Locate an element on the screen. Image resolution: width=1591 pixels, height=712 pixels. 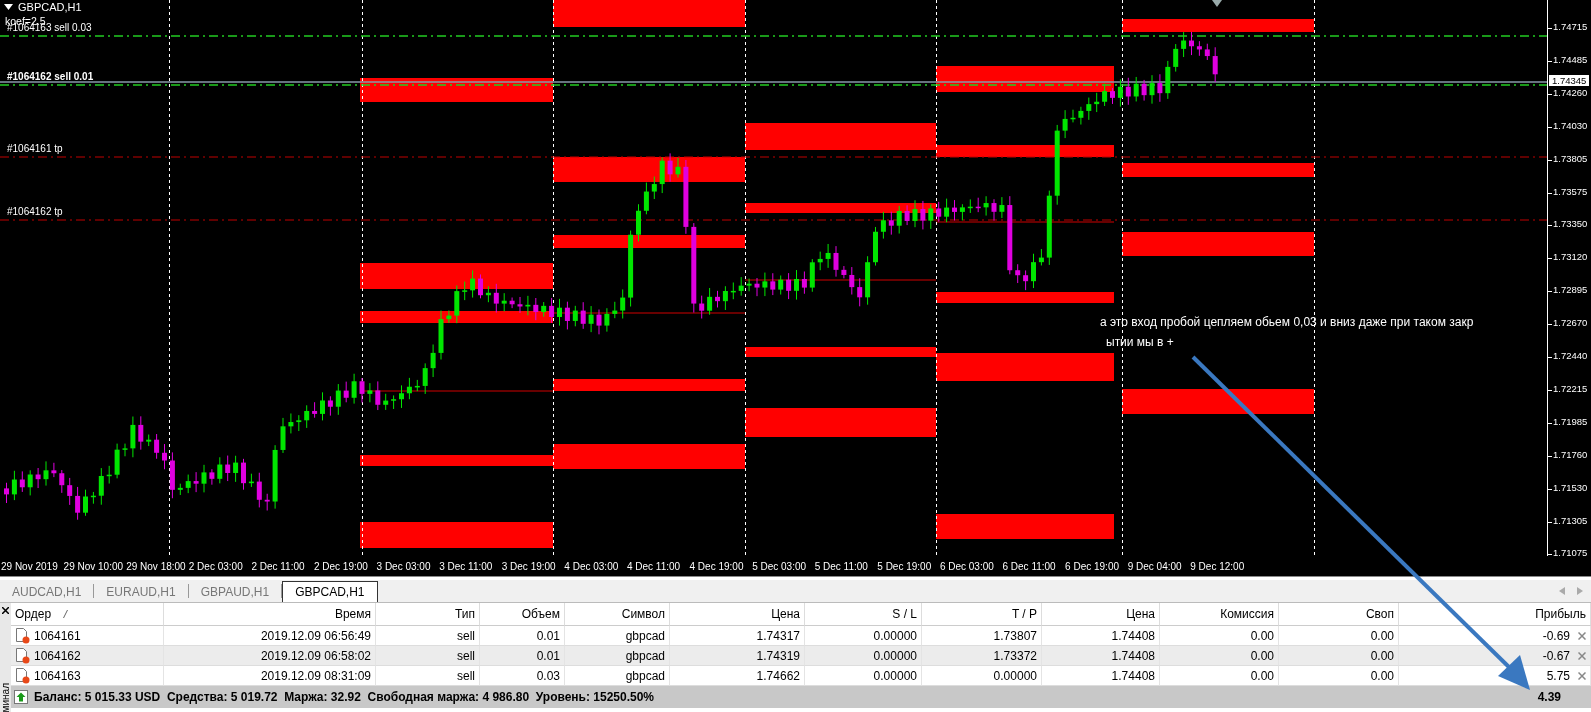
time-label: 29 Nov 18:00 is located at coordinates (156, 566).